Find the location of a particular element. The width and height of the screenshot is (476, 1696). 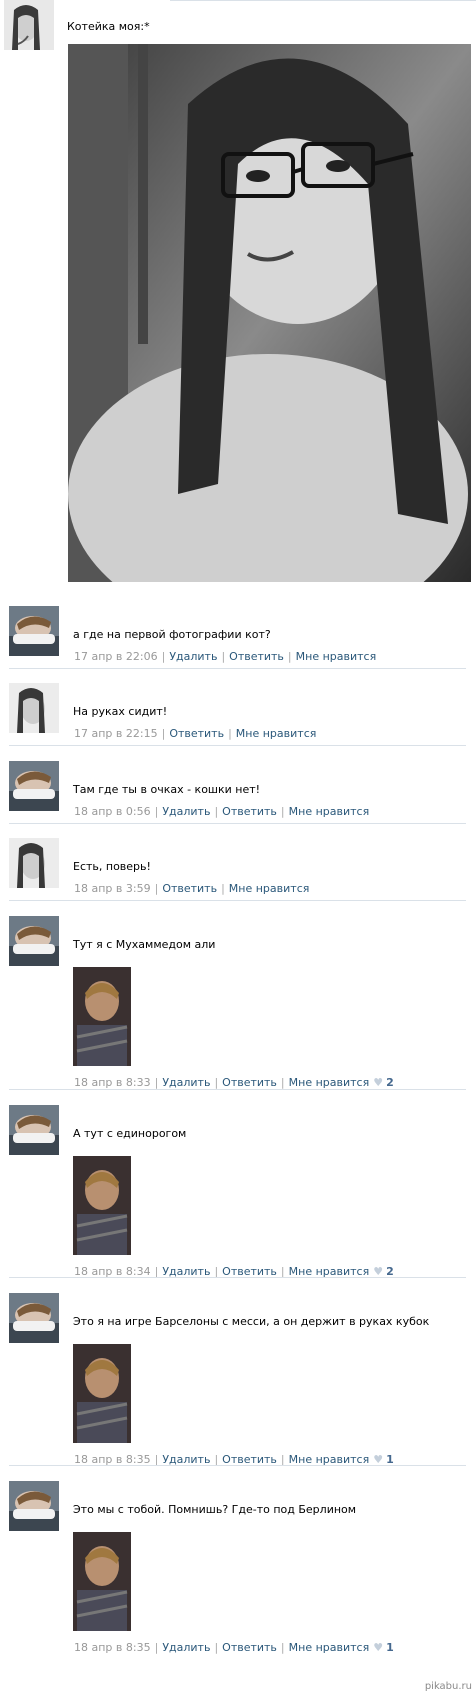

comment-text: На руках сидит! is located at coordinates (120, 711).